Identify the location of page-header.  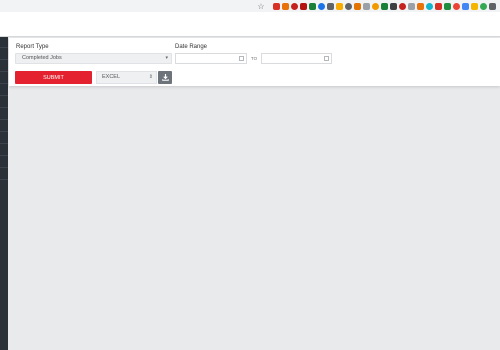
(250, 24).